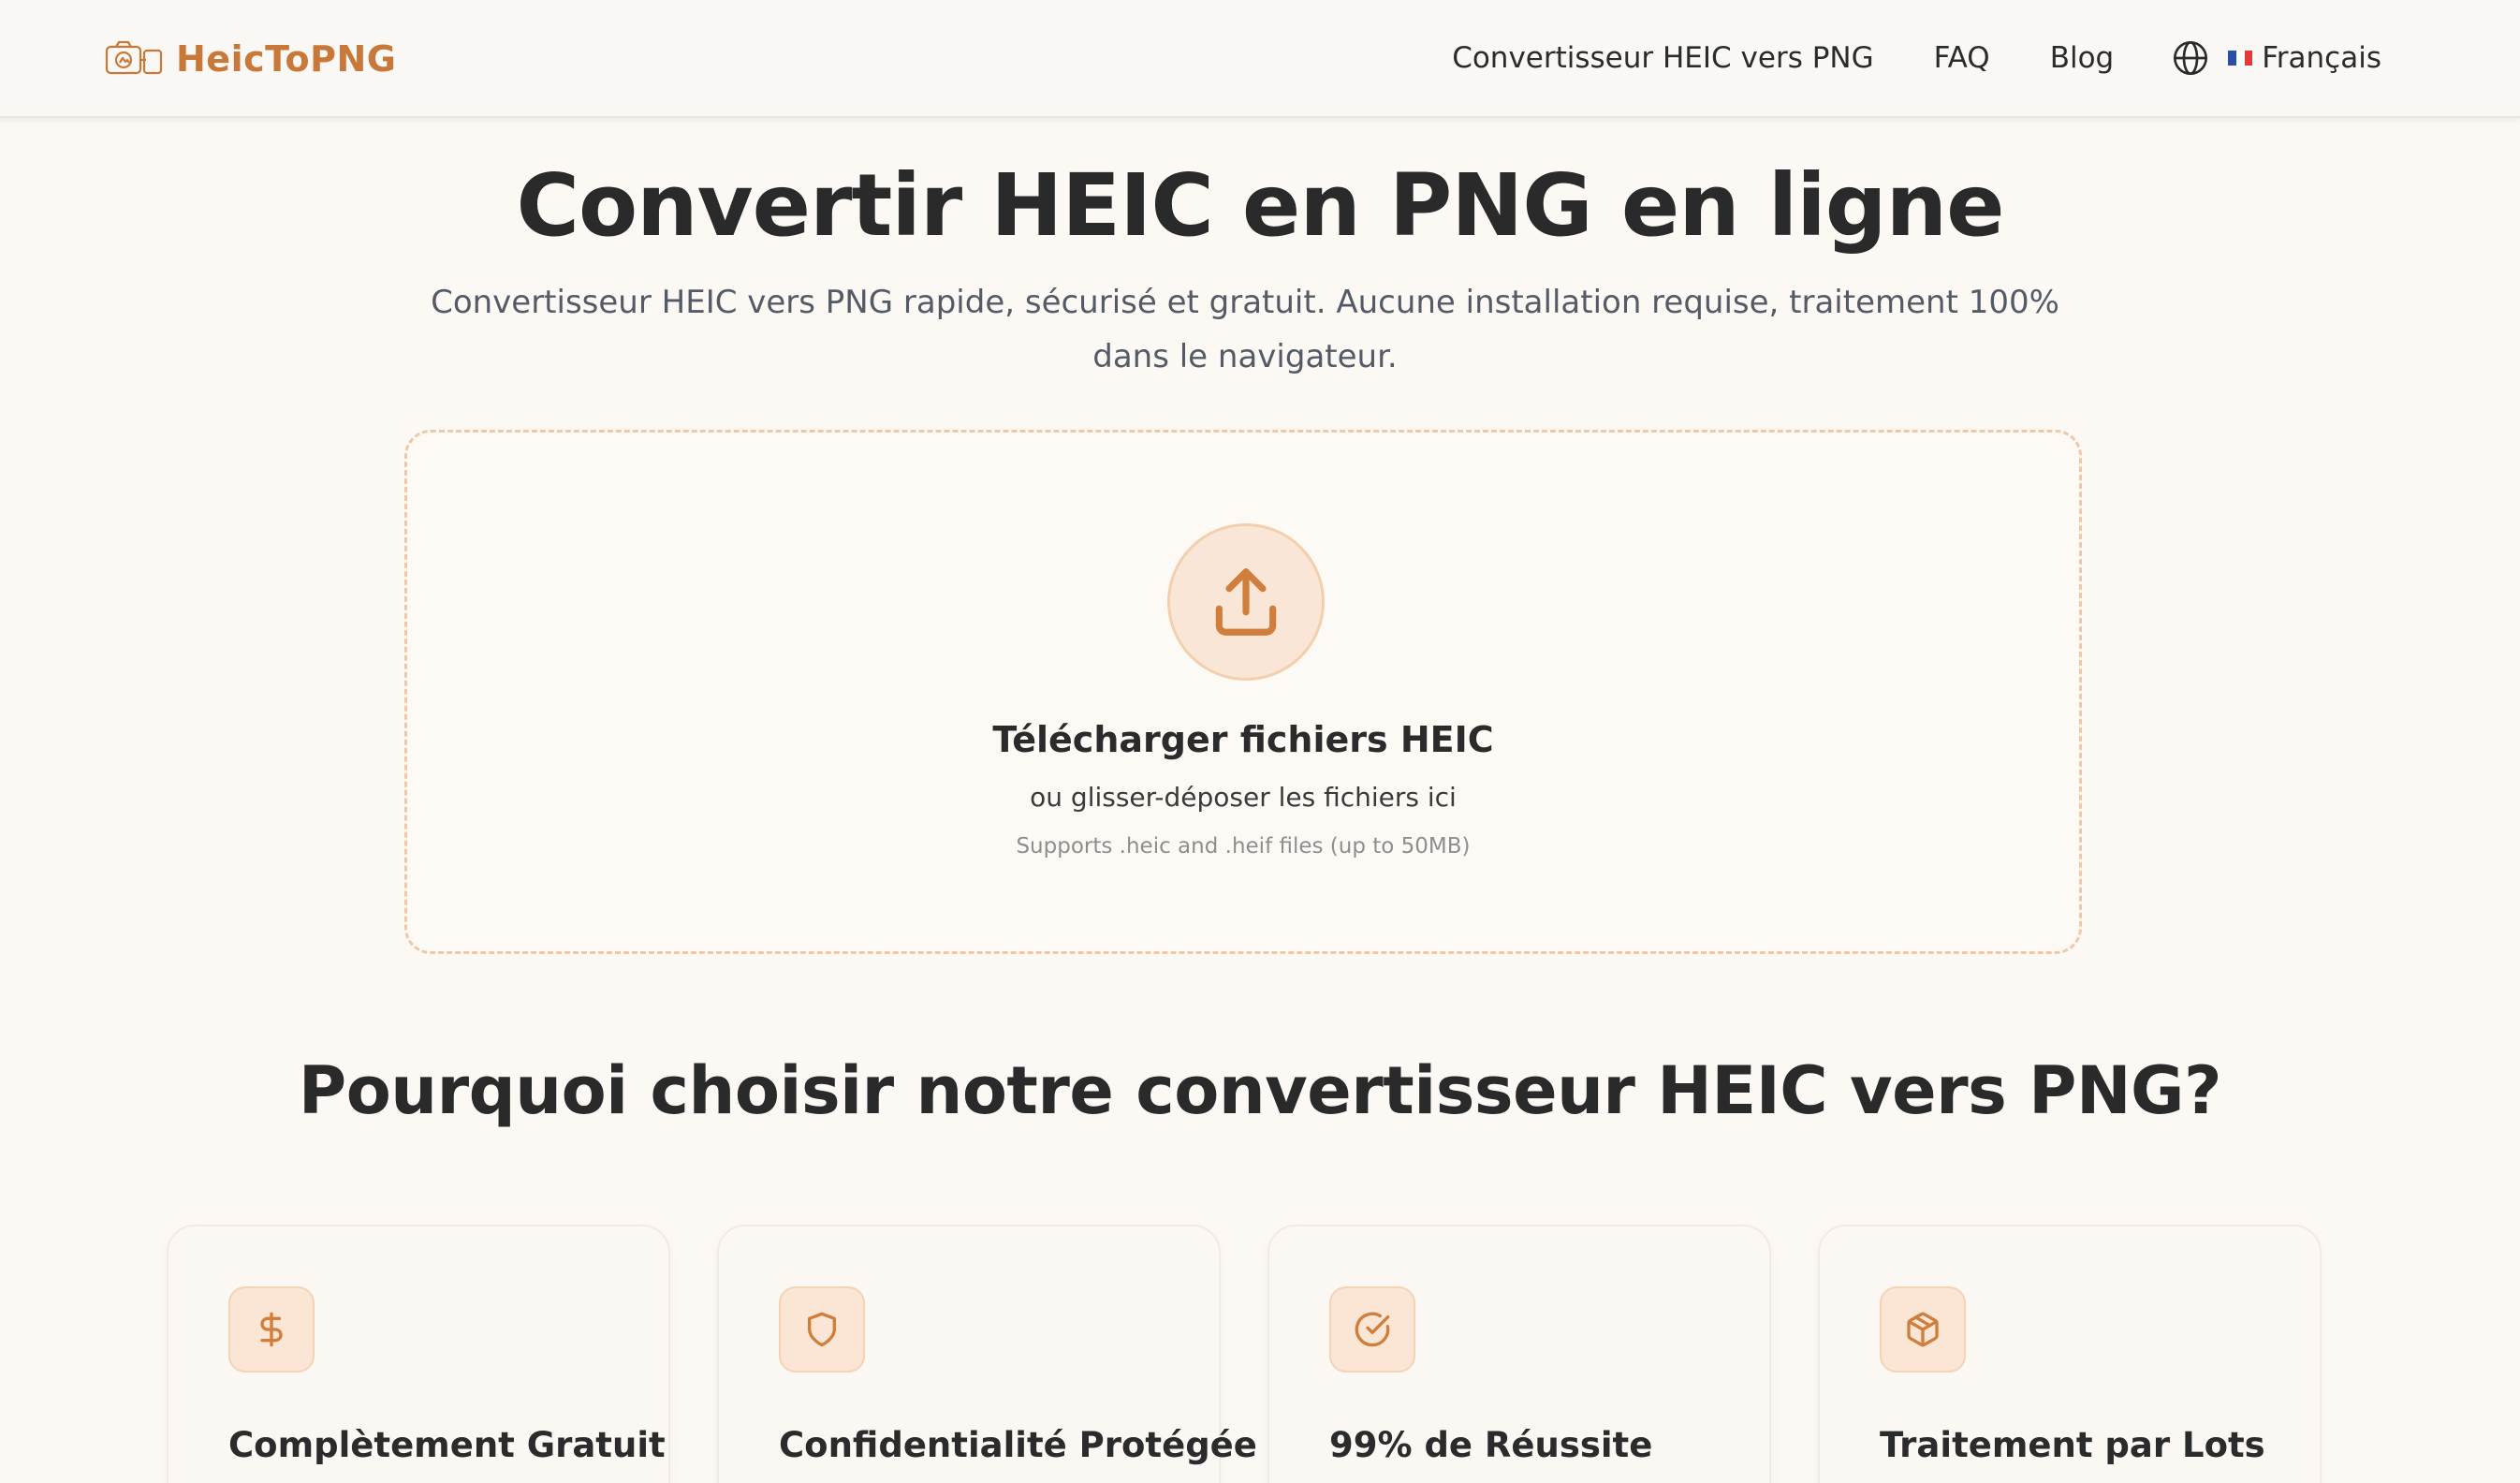  Describe the element at coordinates (987, 1354) in the screenshot. I see `feature-card-privacy: Confidentialité Protégée` at that location.